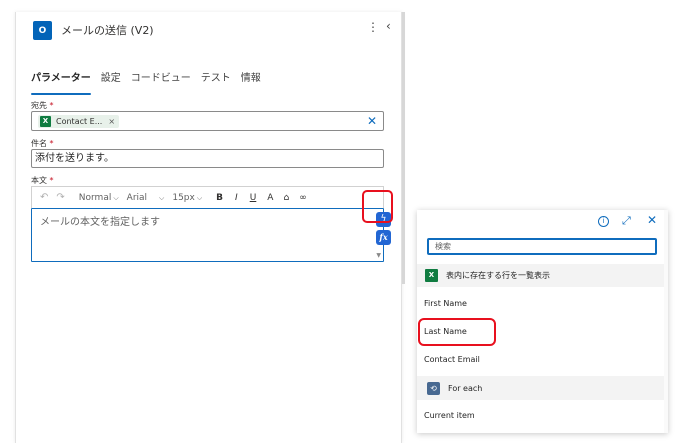 The height and width of the screenshot is (443, 693). What do you see at coordinates (95, 197) in the screenshot?
I see `style-value: Normal` at bounding box center [95, 197].